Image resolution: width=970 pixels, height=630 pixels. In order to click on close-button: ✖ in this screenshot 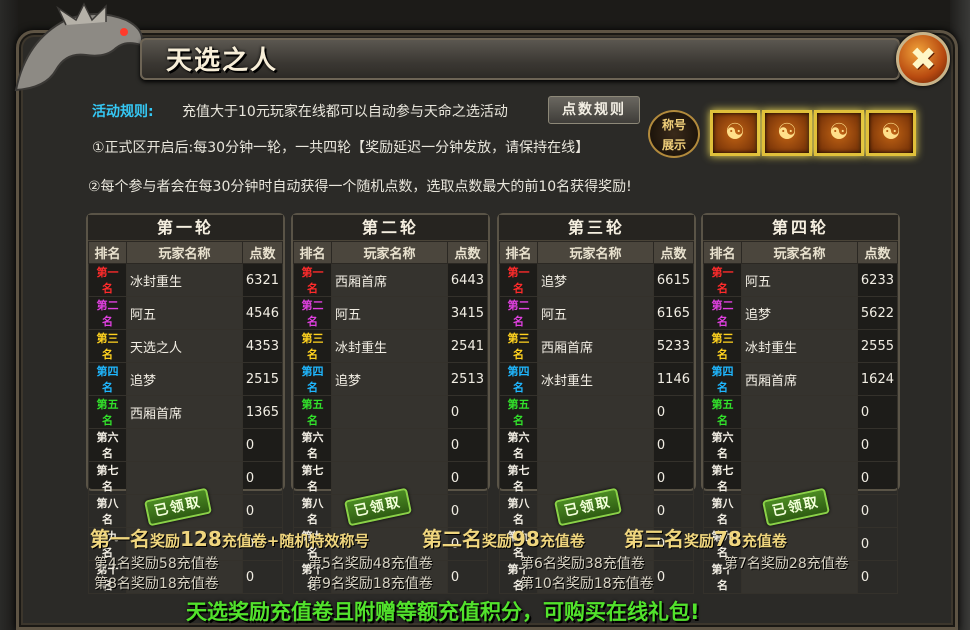, I will do `click(923, 59)`.